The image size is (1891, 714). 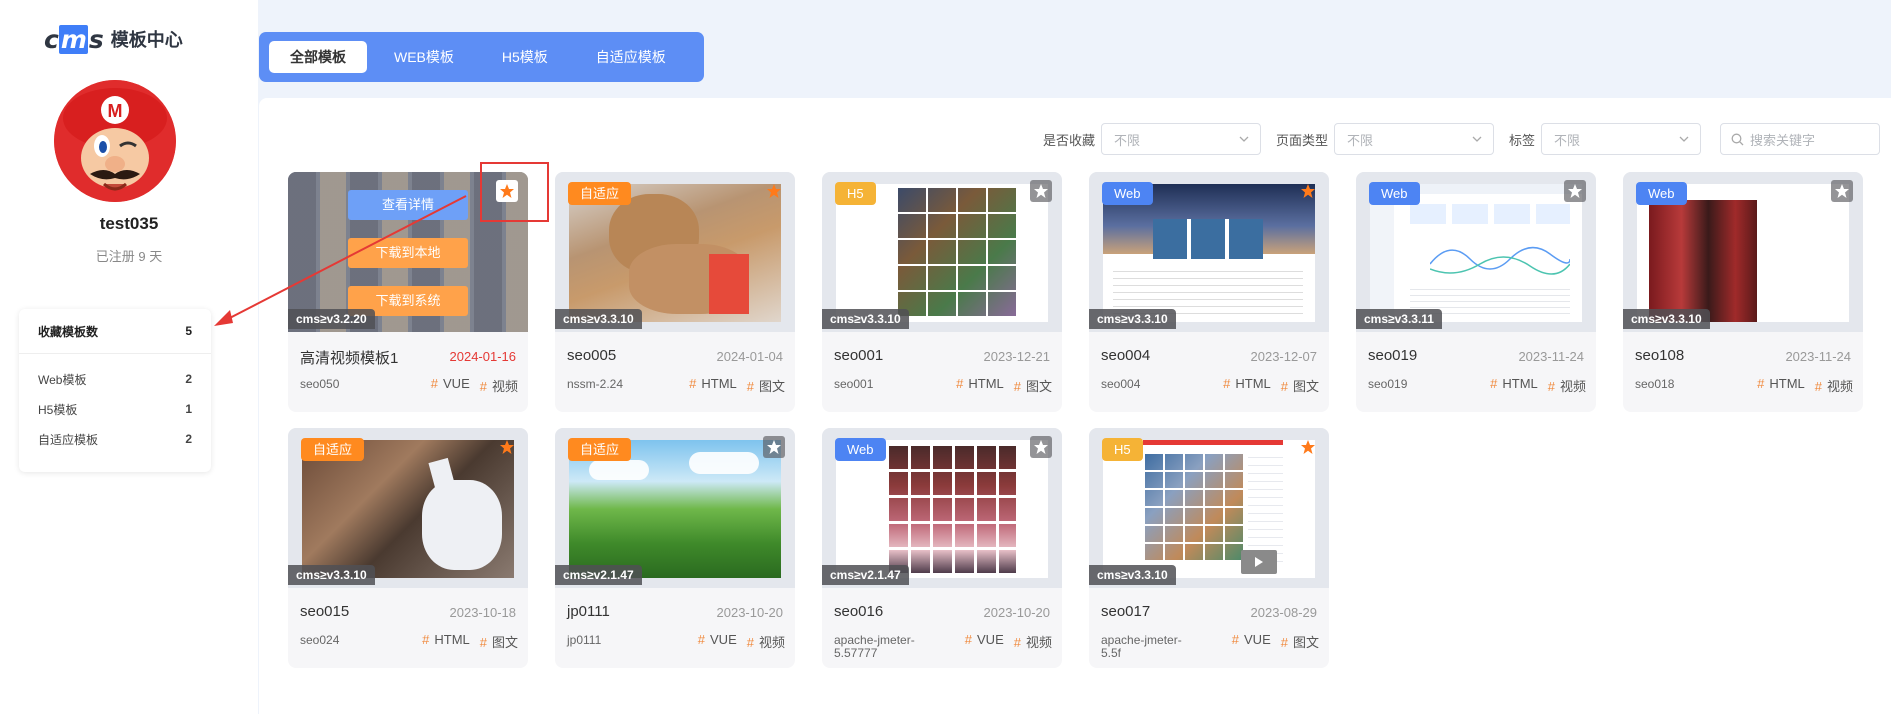 I want to click on svg-text: M, so click(x=115, y=111).